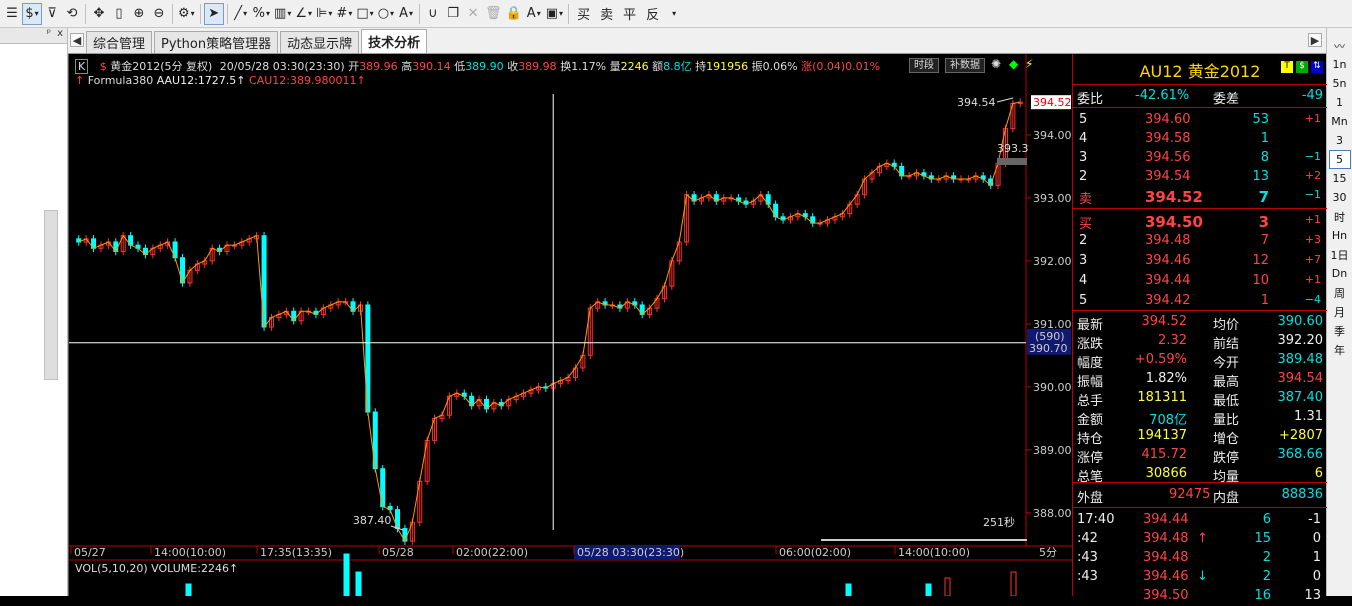 The height and width of the screenshot is (606, 1352). Describe the element at coordinates (1340, 216) in the screenshot. I see `period-hour: 时` at that location.